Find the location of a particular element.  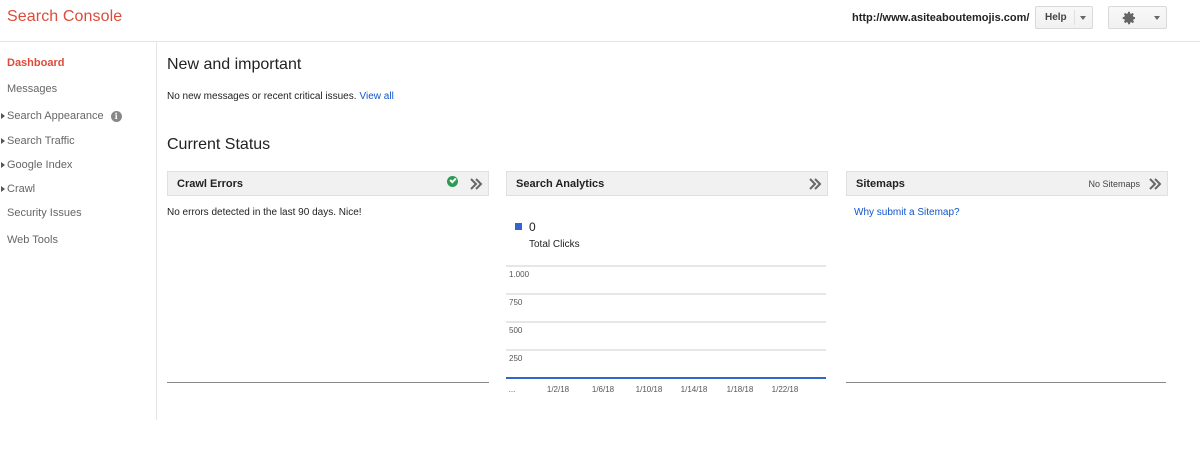

gear-icon is located at coordinates (1129, 18).